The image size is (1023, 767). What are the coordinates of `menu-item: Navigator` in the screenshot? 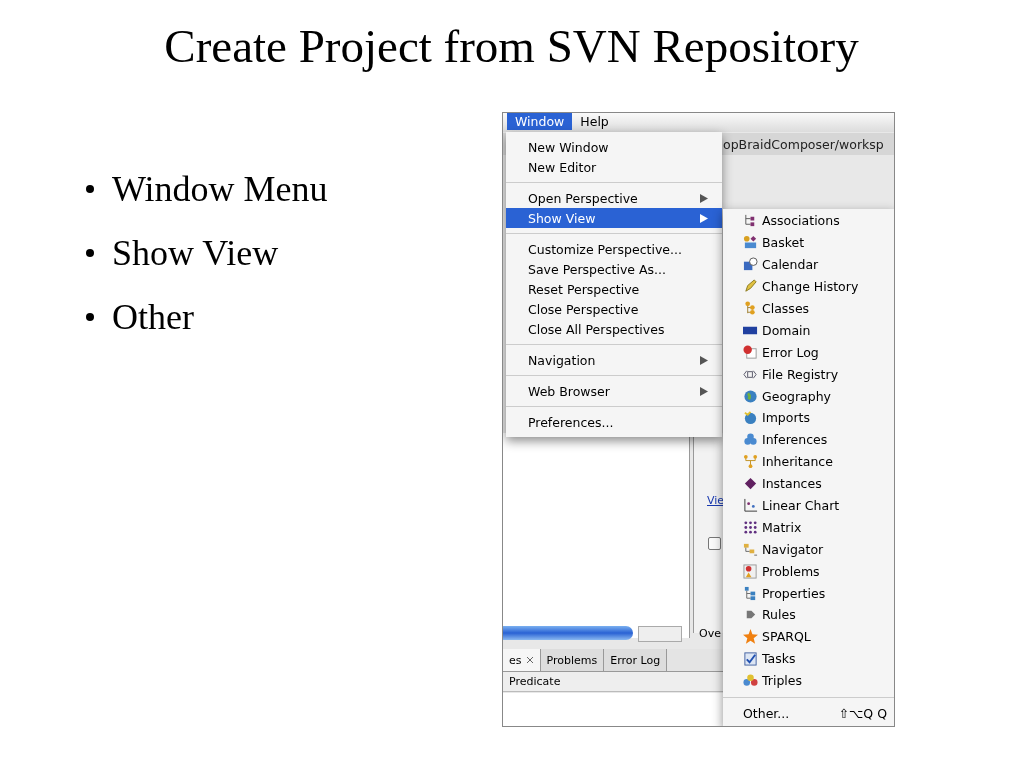 It's located at (808, 549).